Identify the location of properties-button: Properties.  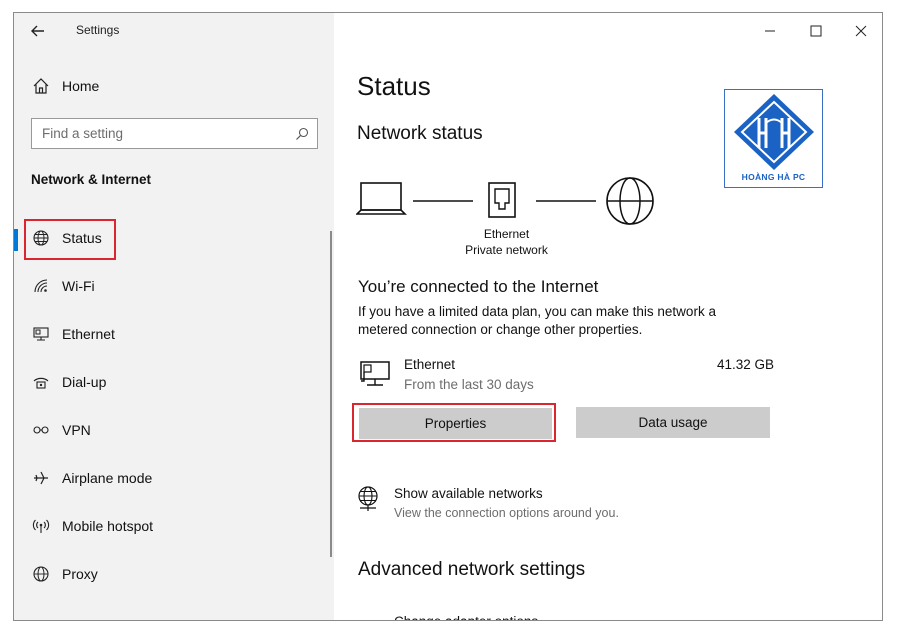
(455, 423).